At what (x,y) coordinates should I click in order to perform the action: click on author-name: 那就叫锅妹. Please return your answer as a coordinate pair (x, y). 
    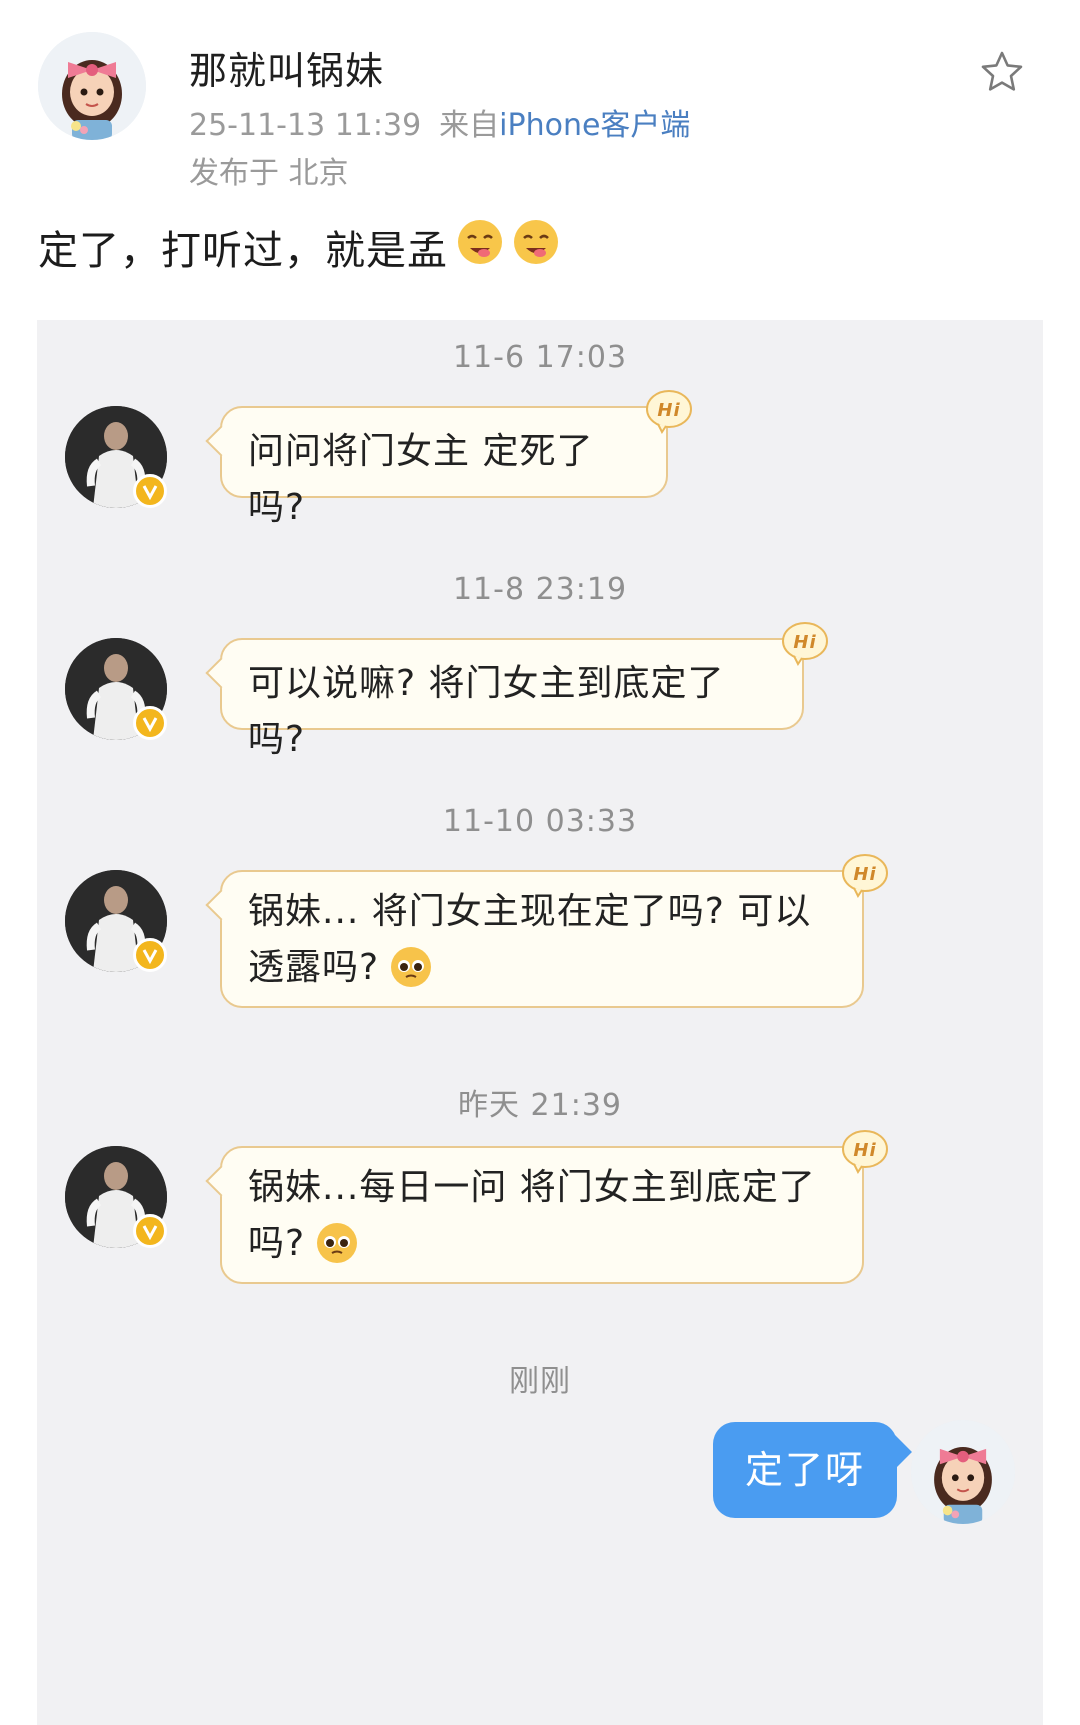
    Looking at the image, I should click on (286, 67).